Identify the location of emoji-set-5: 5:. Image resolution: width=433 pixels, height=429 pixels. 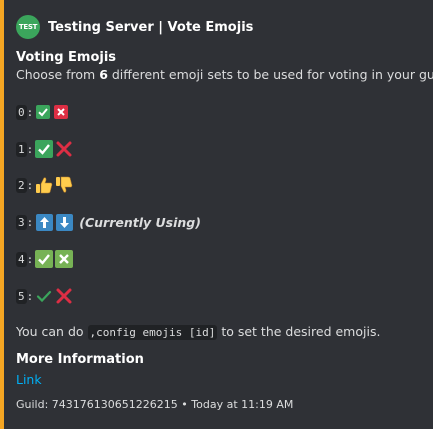
(45, 296).